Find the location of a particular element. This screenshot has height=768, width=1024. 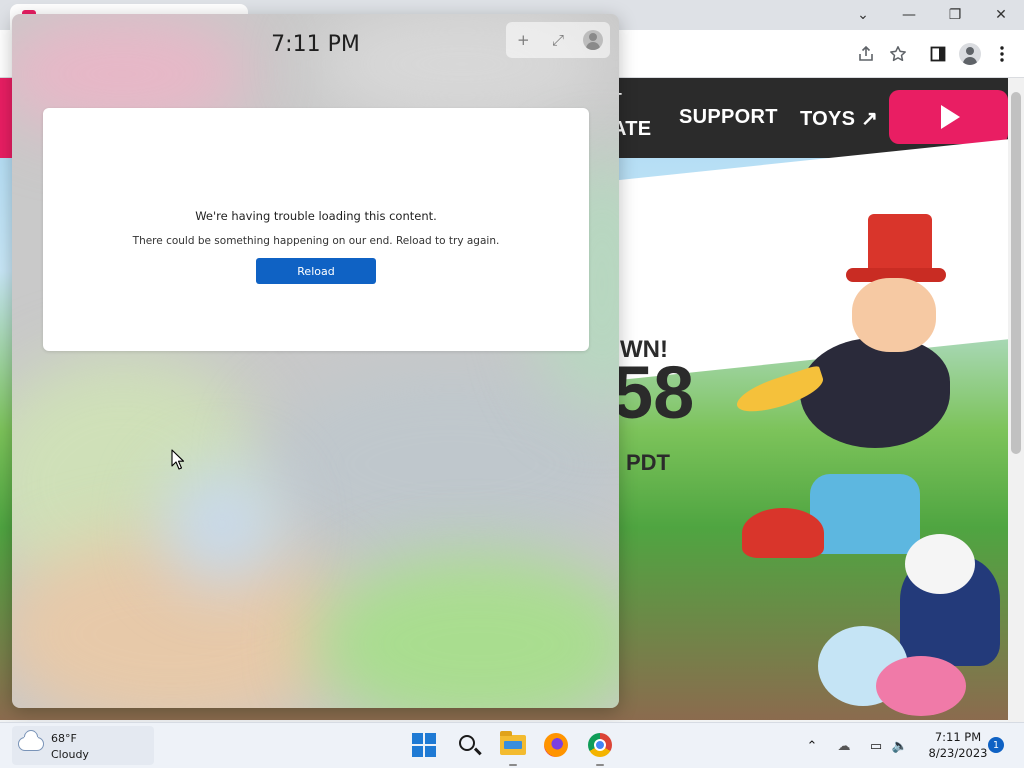

reload-button: Reload is located at coordinates (316, 271).